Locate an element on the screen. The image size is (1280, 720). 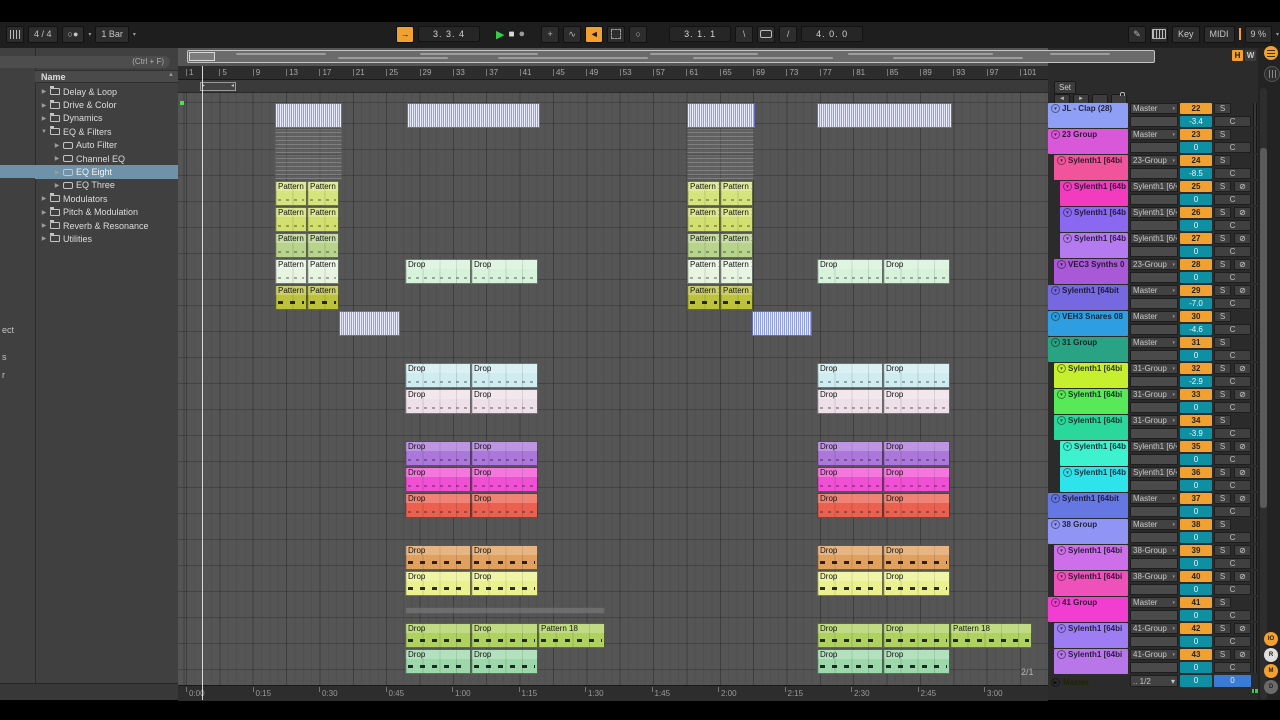
browser-item-dynamics: ▶ Dynamics is located at coordinates (106, 118).